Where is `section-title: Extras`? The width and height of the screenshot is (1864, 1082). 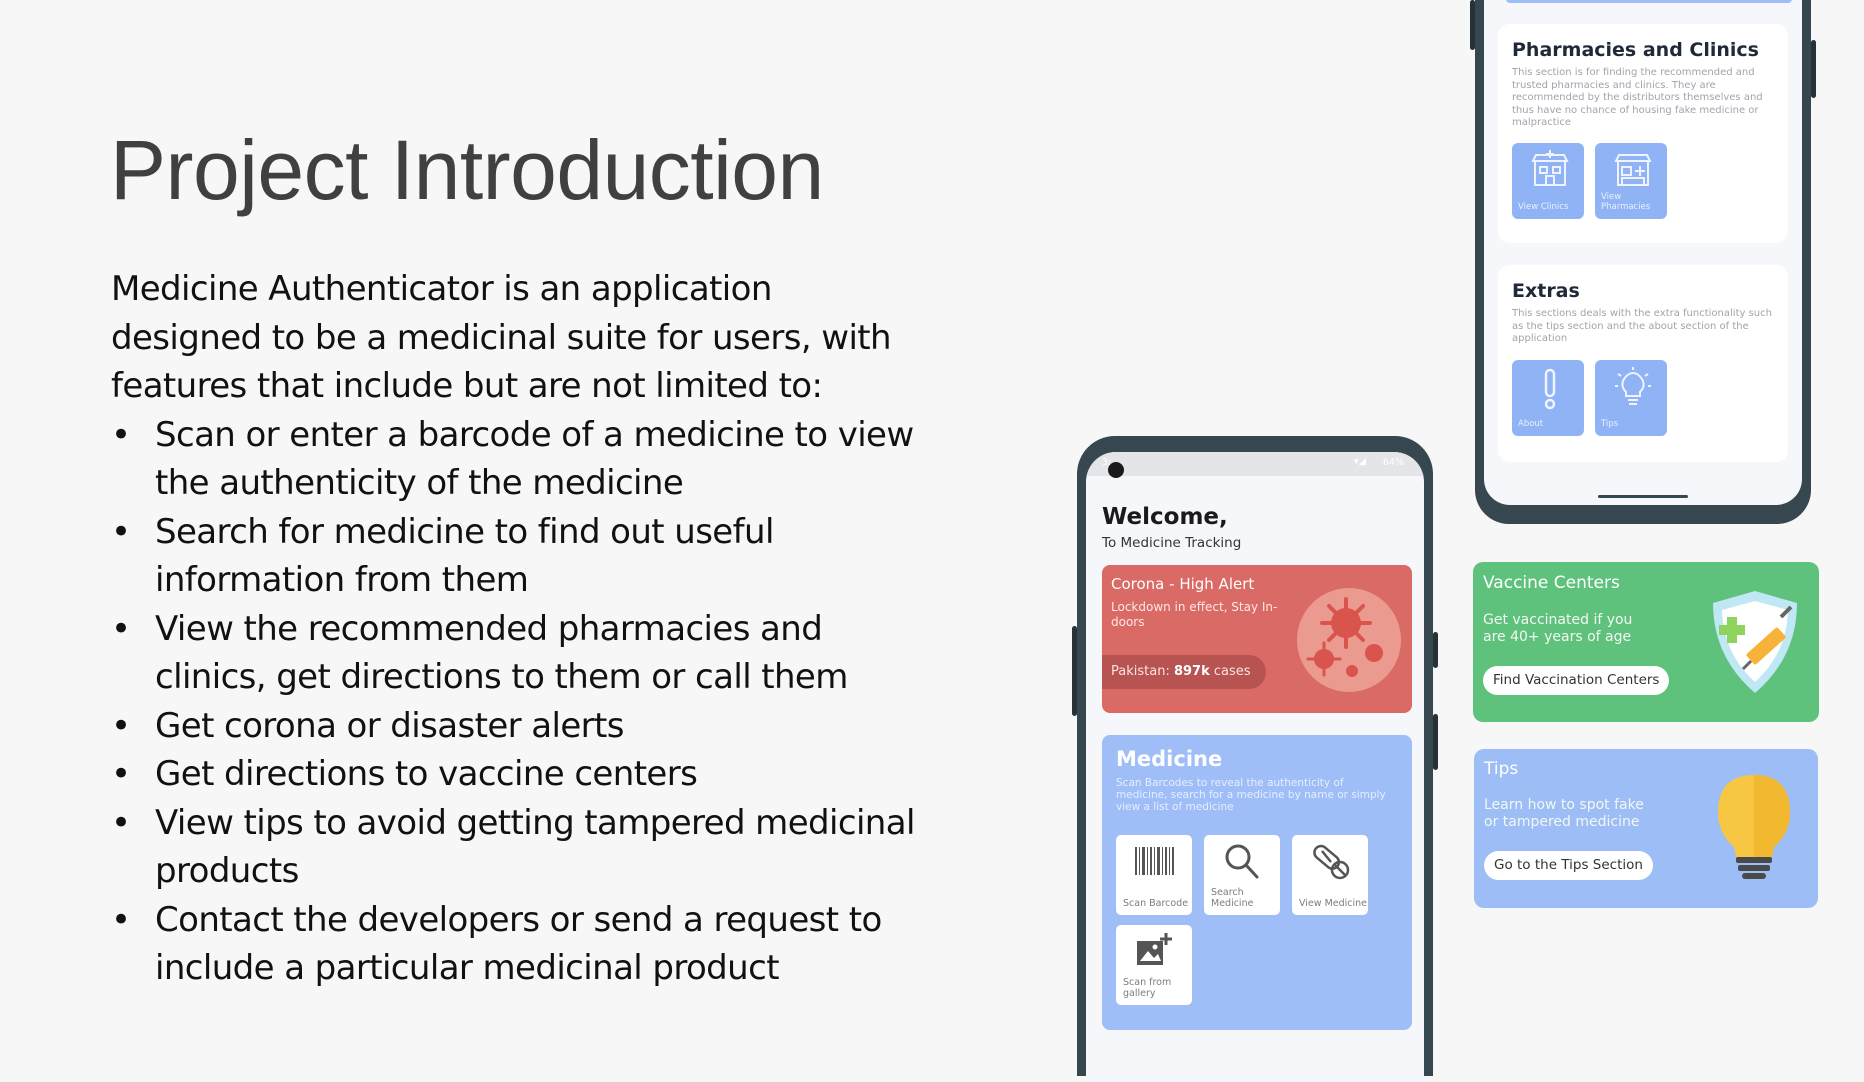
section-title: Extras is located at coordinates (1546, 291).